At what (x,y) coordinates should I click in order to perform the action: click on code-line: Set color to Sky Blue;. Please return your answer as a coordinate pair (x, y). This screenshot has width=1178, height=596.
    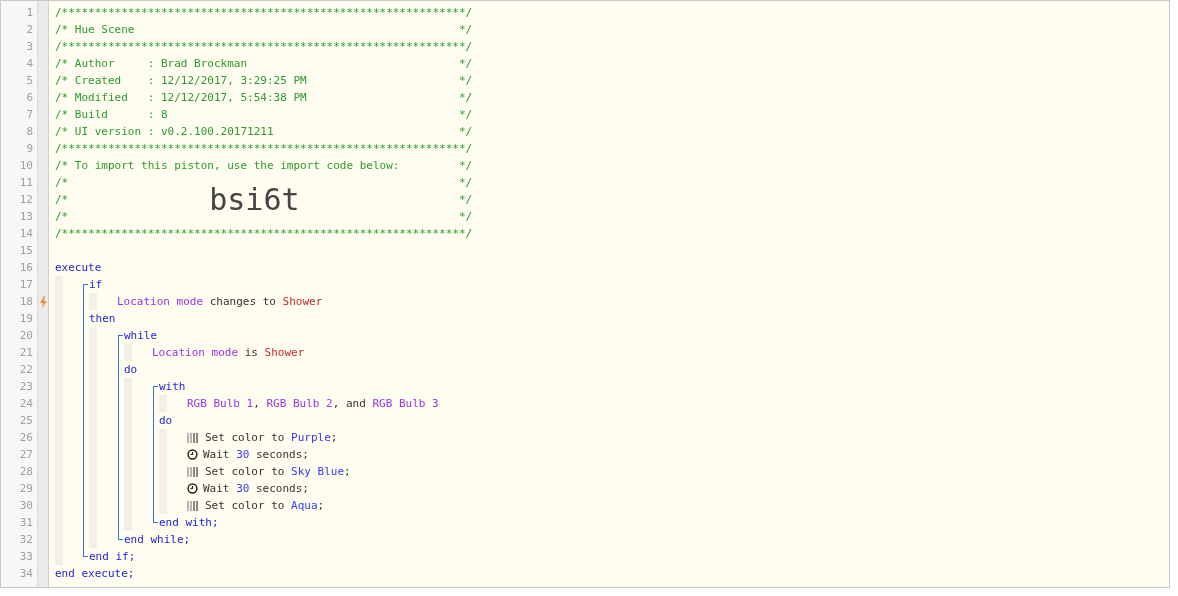
    Looking at the image, I should click on (269, 471).